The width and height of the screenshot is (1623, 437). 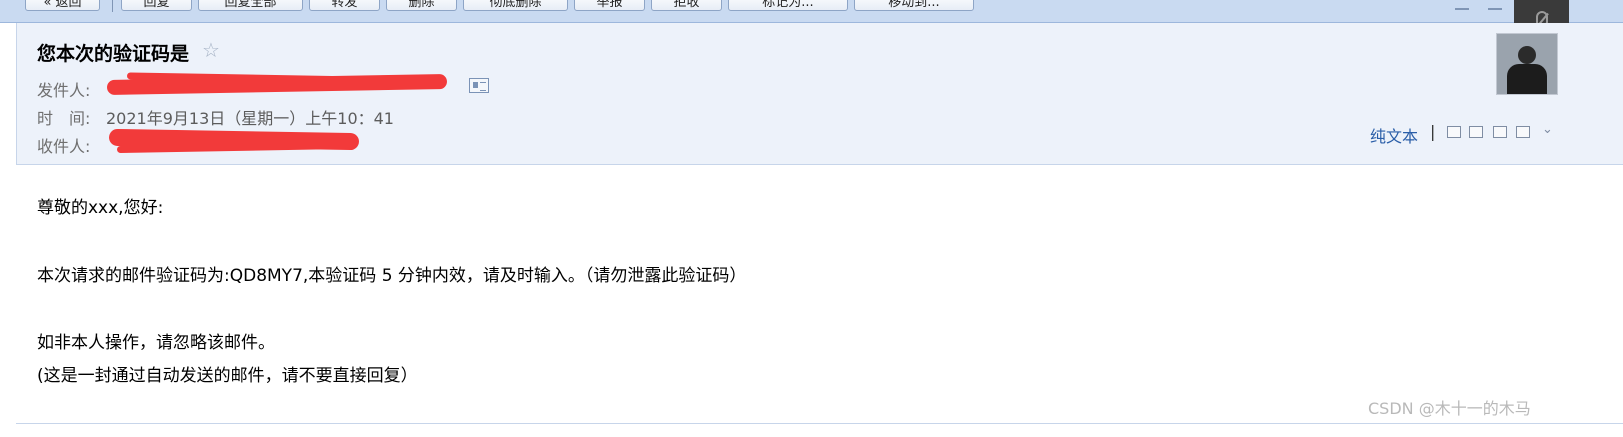 I want to click on mail-greeting: 尊敬的xxx,您好:, so click(x=100, y=208).